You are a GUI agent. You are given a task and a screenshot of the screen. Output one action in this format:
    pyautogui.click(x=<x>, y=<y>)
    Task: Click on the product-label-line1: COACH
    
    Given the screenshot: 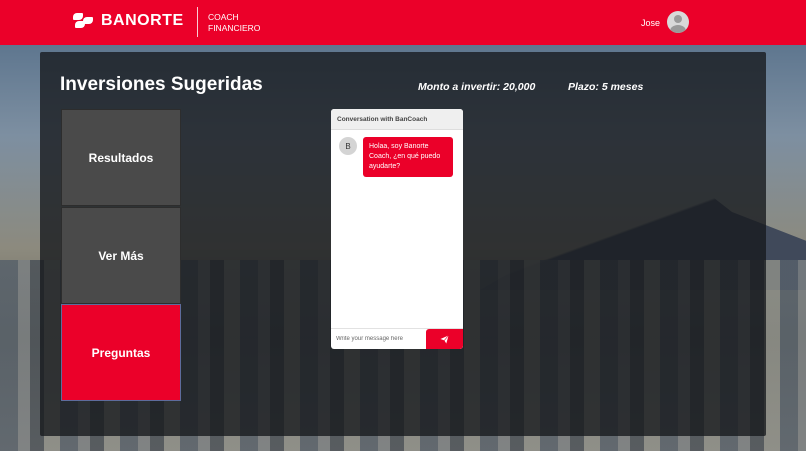 What is the action you would take?
    pyautogui.click(x=223, y=17)
    